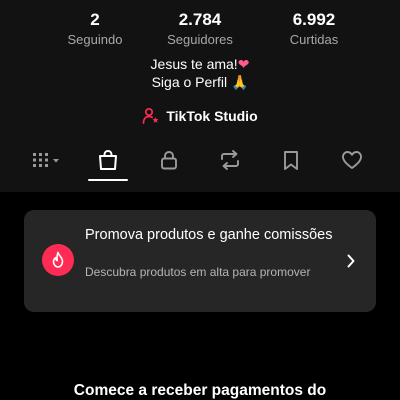 The image size is (400, 400). What do you see at coordinates (314, 39) in the screenshot?
I see `likes-label: Curtidas` at bounding box center [314, 39].